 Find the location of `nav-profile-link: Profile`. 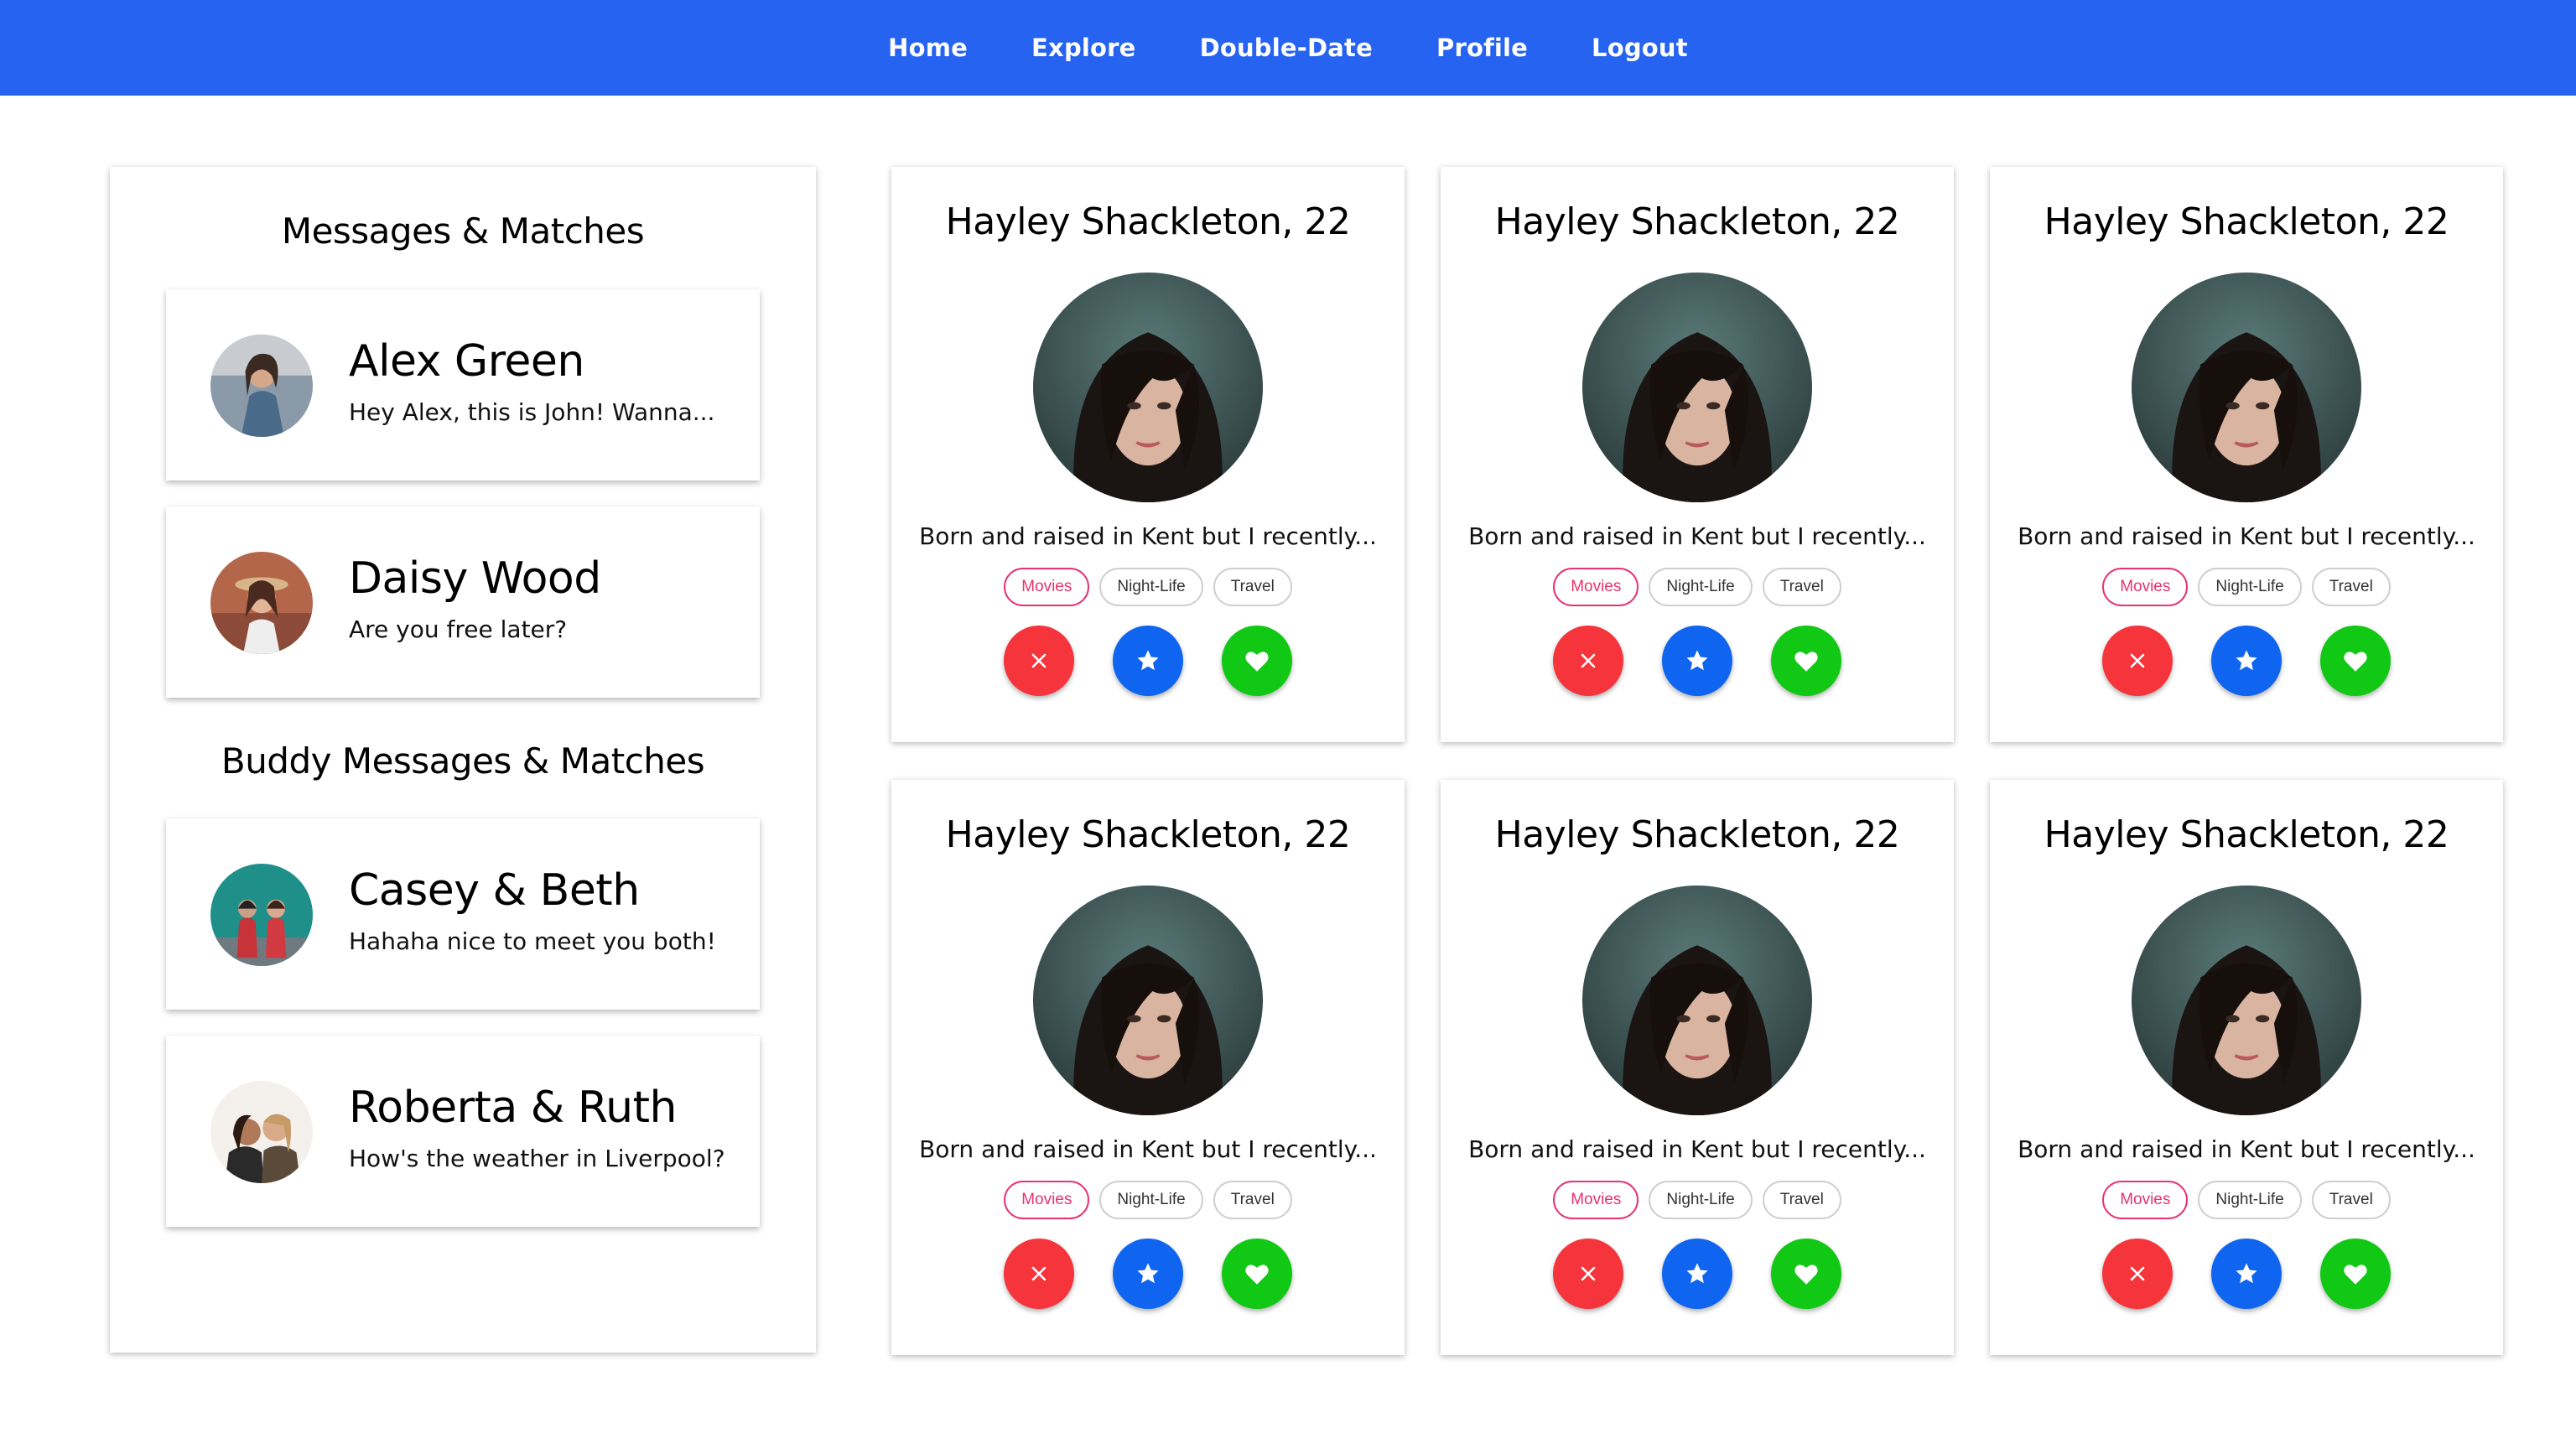

nav-profile-link: Profile is located at coordinates (1482, 48).